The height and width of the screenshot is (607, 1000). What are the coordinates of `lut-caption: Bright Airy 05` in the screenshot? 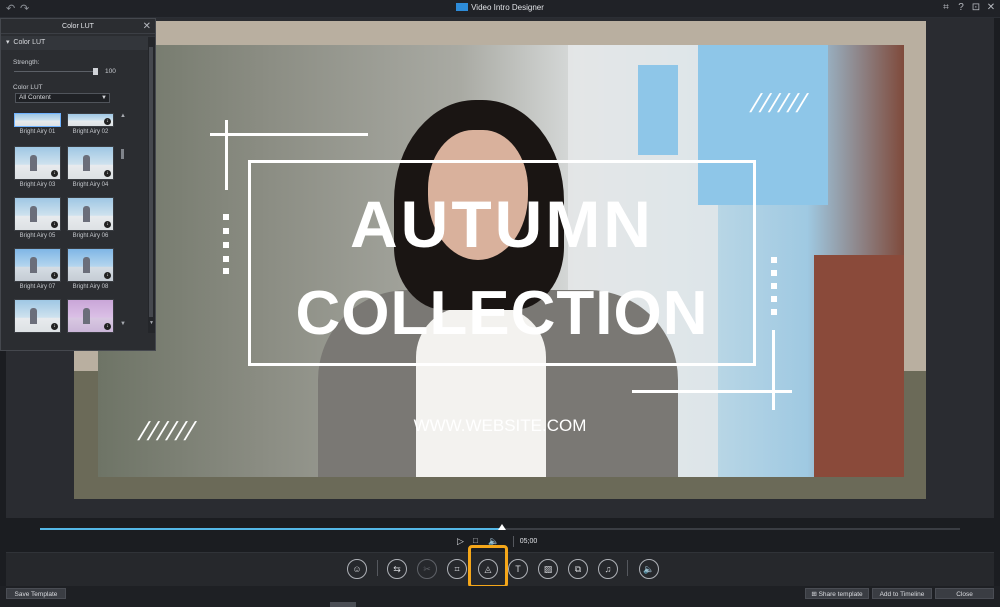 It's located at (37, 236).